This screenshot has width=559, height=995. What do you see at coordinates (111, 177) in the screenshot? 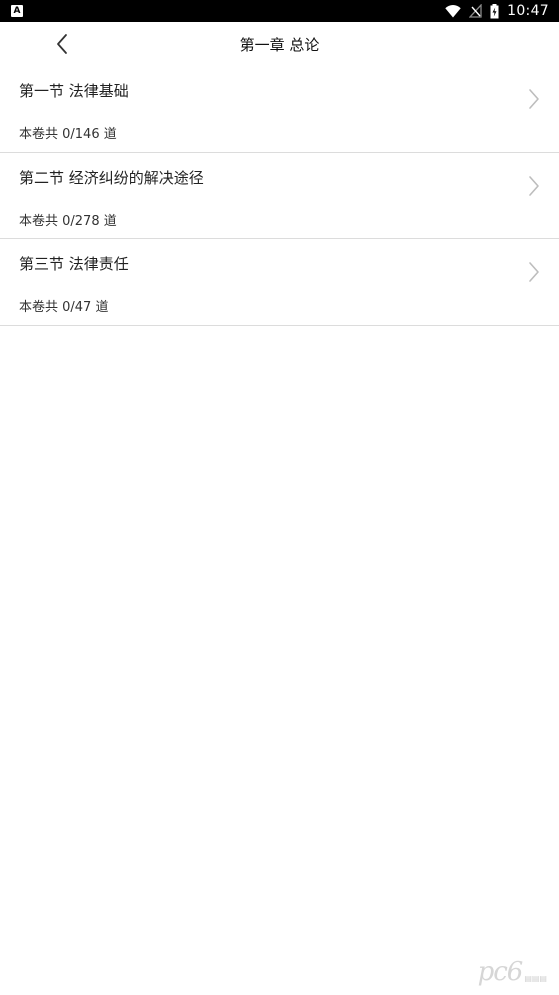
I see `section-title: 第二节 经济纠纷的解决途径` at bounding box center [111, 177].